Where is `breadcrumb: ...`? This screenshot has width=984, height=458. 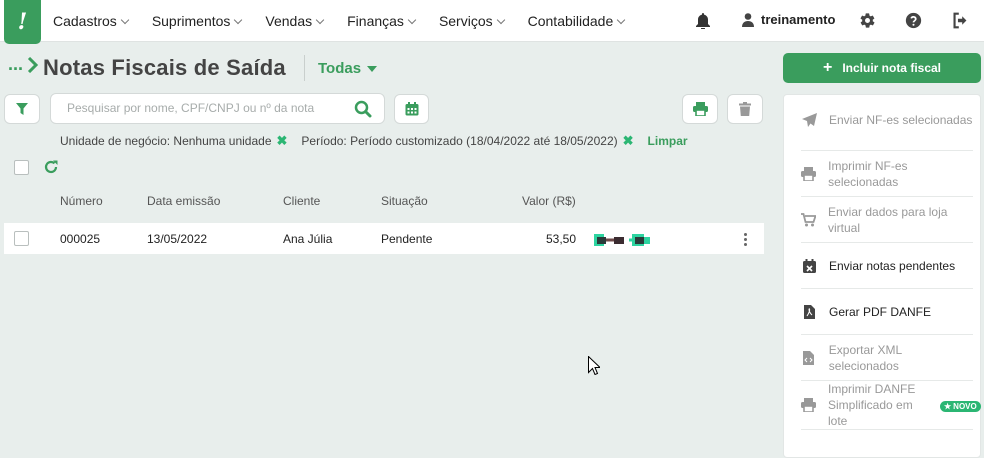 breadcrumb: ... is located at coordinates (23, 64).